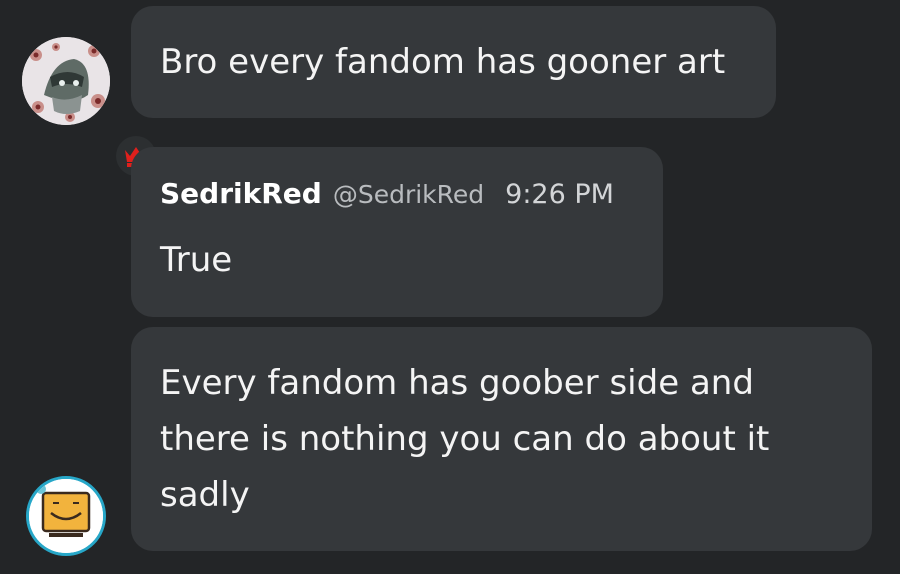 Image resolution: width=900 pixels, height=574 pixels. Describe the element at coordinates (559, 194) in the screenshot. I see `timestamp: 9:26 PM` at that location.